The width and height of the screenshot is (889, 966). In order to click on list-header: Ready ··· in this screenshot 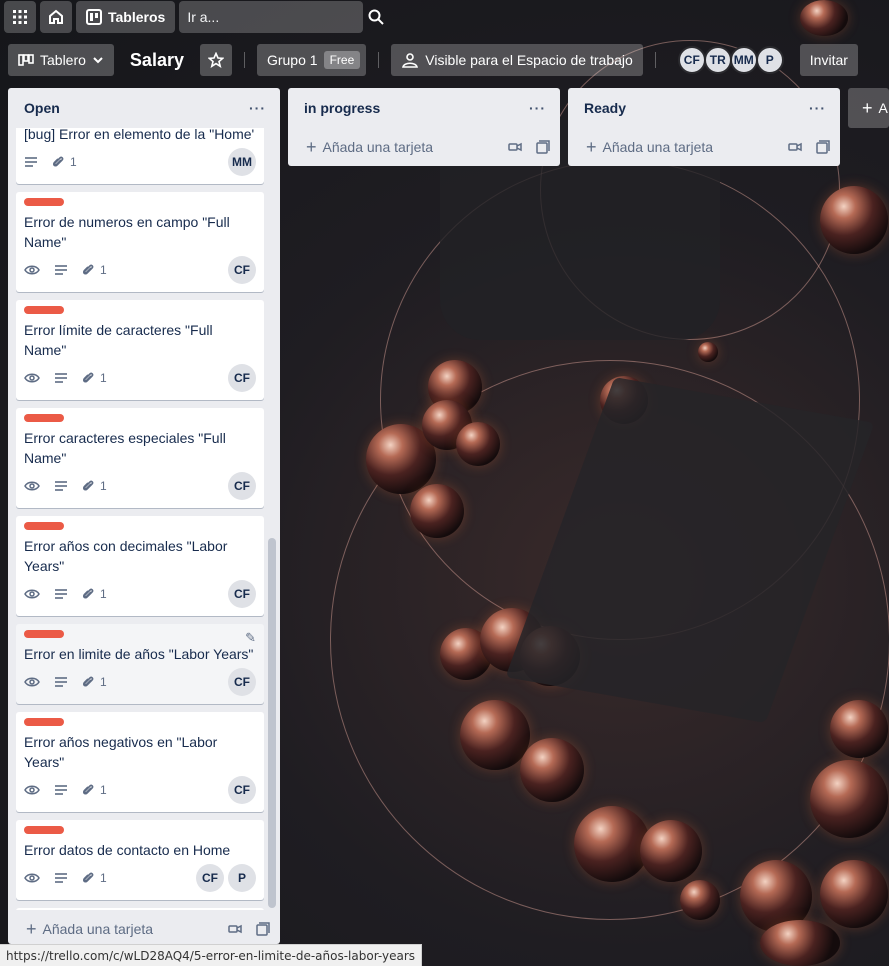, I will do `click(704, 108)`.